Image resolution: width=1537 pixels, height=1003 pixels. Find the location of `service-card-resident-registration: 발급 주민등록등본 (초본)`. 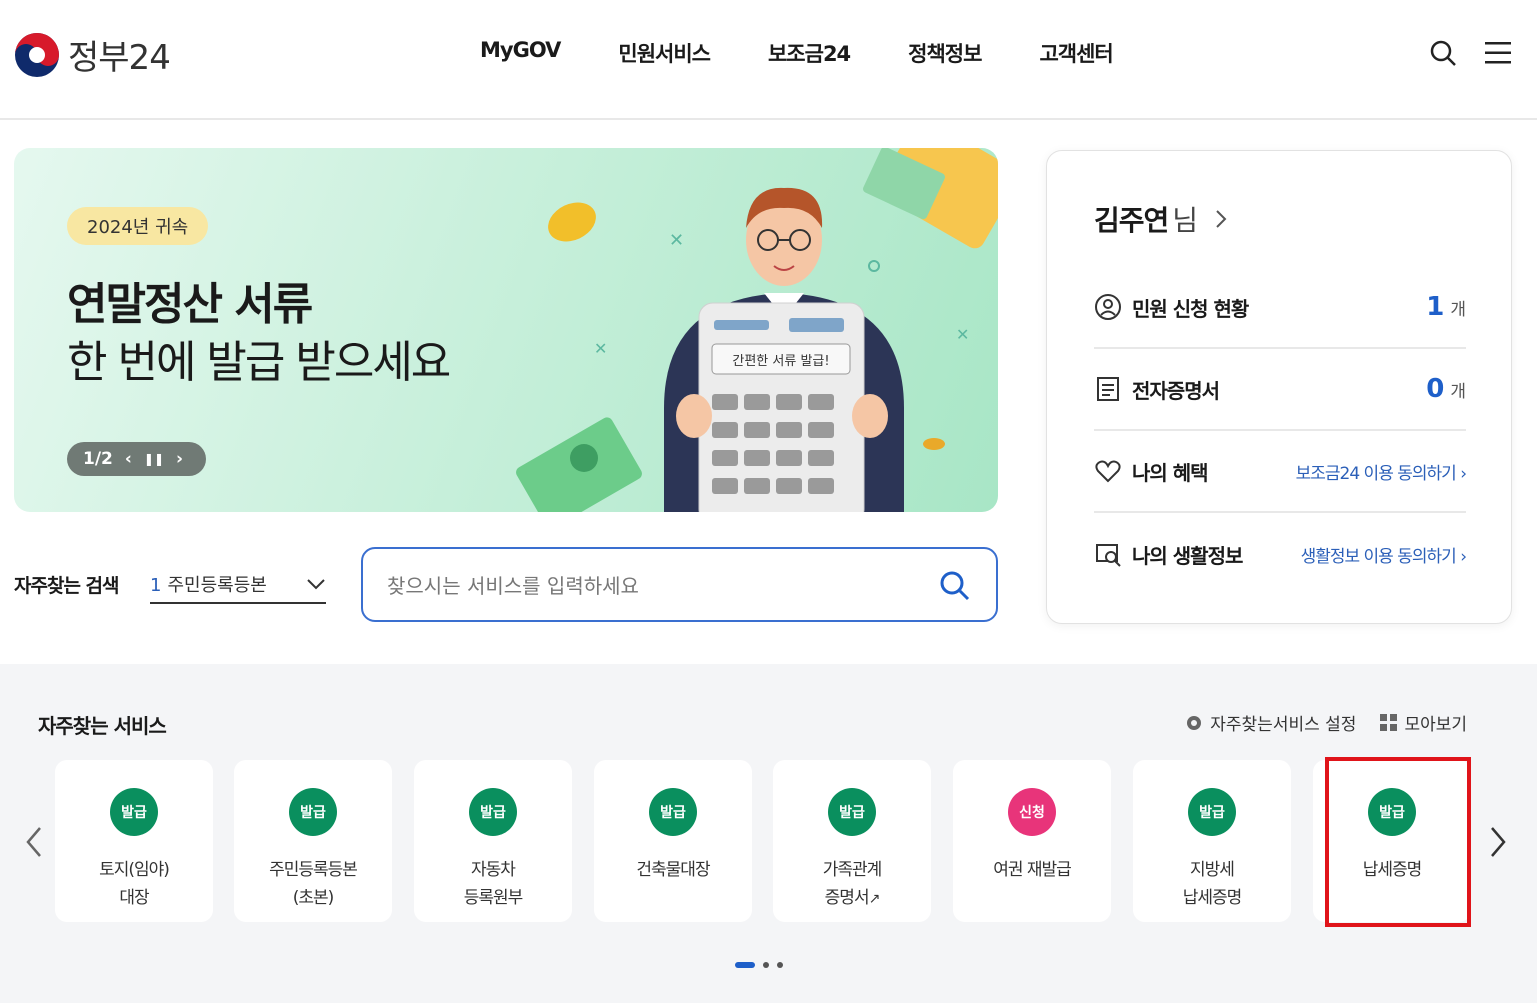

service-card-resident-registration: 발급 주민등록등본 (초본) is located at coordinates (313, 841).